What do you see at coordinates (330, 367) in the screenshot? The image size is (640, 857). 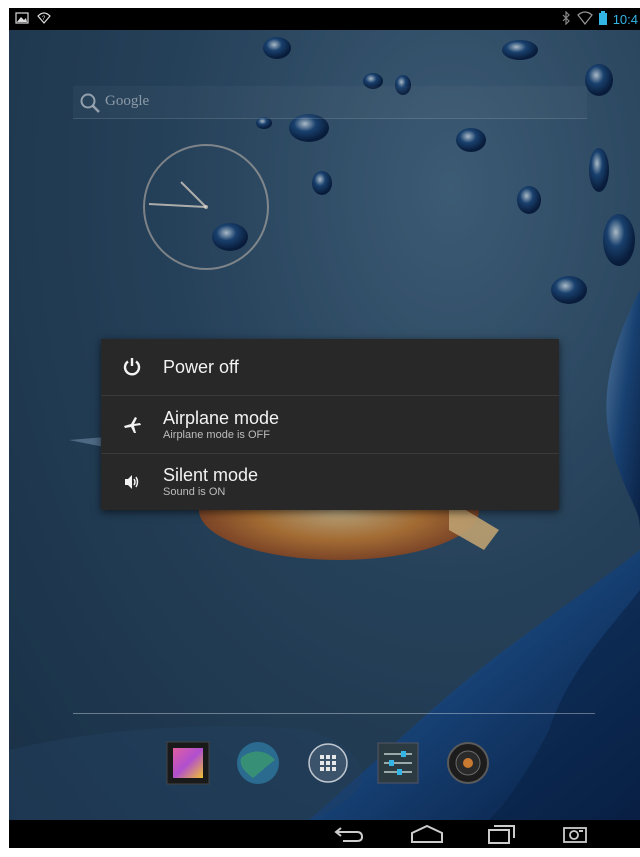 I see `power-off-option: Power off` at bounding box center [330, 367].